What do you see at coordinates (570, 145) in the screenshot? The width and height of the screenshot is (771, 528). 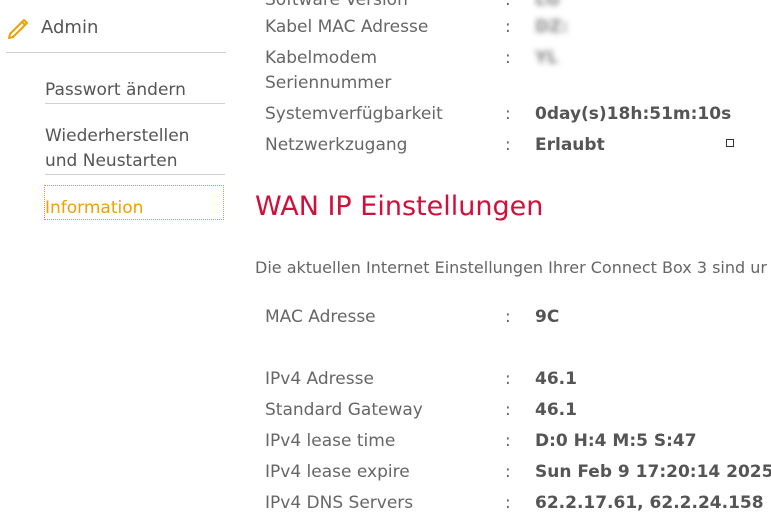 I see `status-value: Erlaubt` at bounding box center [570, 145].